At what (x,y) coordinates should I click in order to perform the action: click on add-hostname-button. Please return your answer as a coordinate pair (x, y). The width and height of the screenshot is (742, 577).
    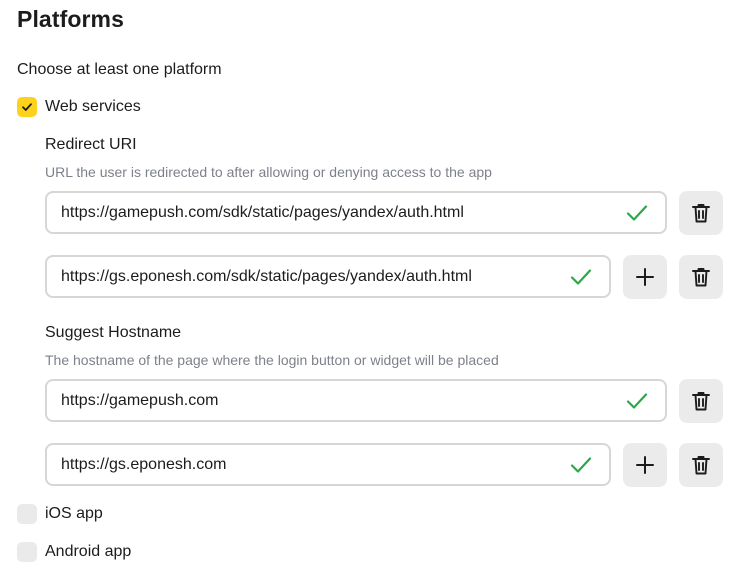
    Looking at the image, I should click on (645, 465).